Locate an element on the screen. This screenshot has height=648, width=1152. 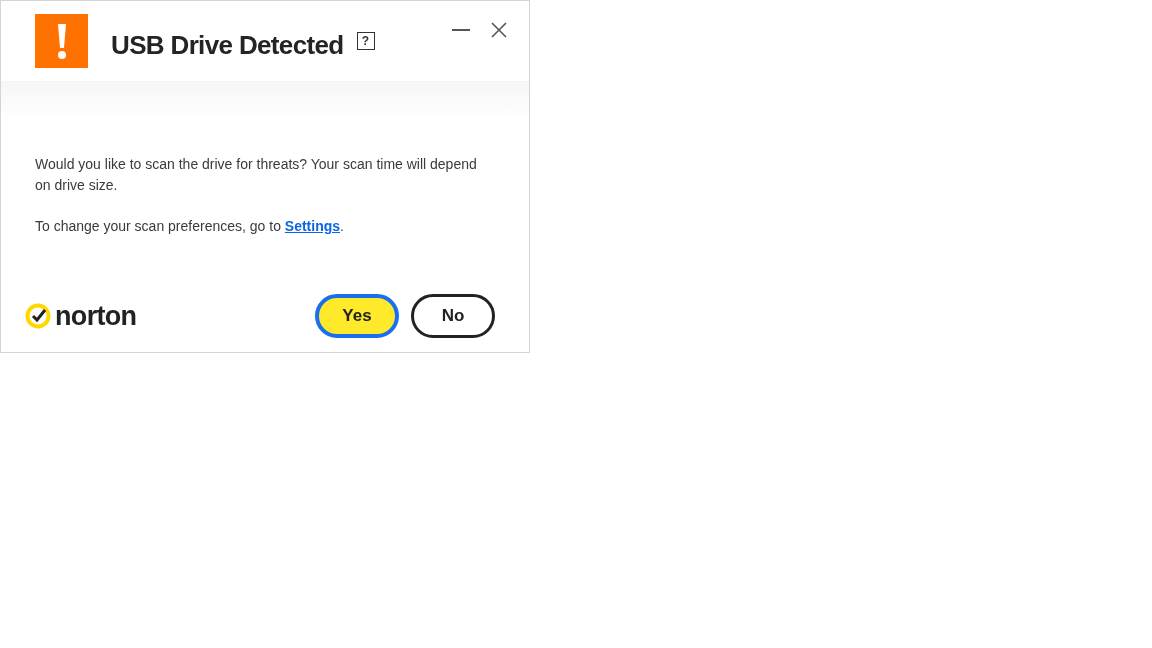
dialog-button: No is located at coordinates (453, 316).